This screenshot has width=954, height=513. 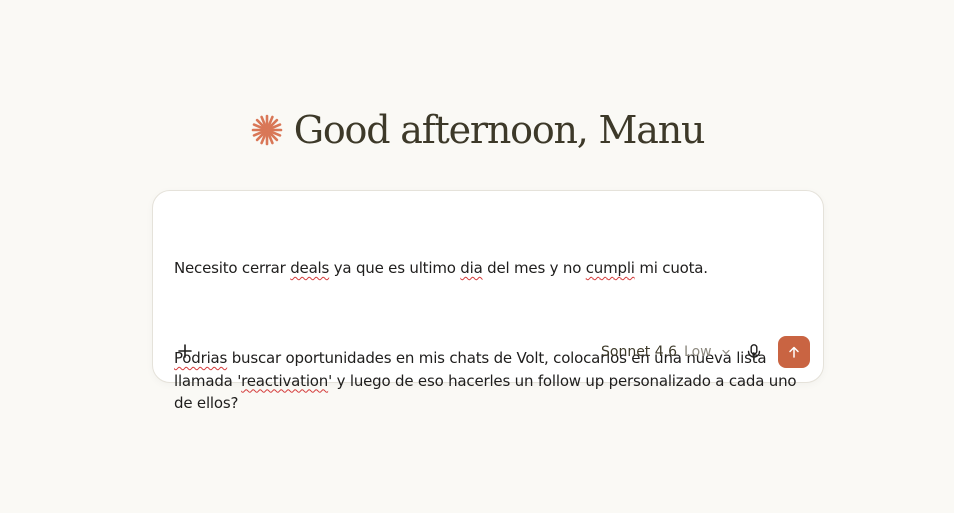 I want to click on effort-level: Low, so click(x=698, y=352).